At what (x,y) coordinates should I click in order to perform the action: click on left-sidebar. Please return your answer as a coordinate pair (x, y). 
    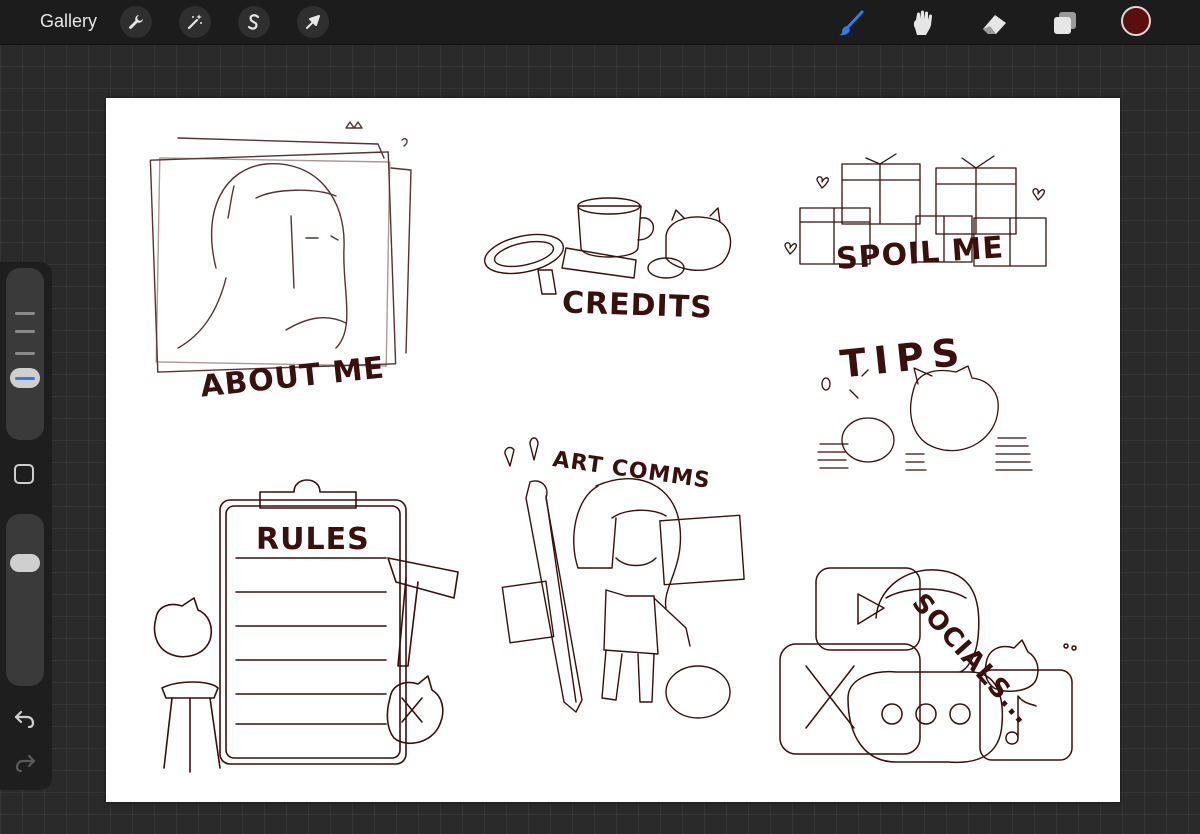
    Looking at the image, I should click on (26, 526).